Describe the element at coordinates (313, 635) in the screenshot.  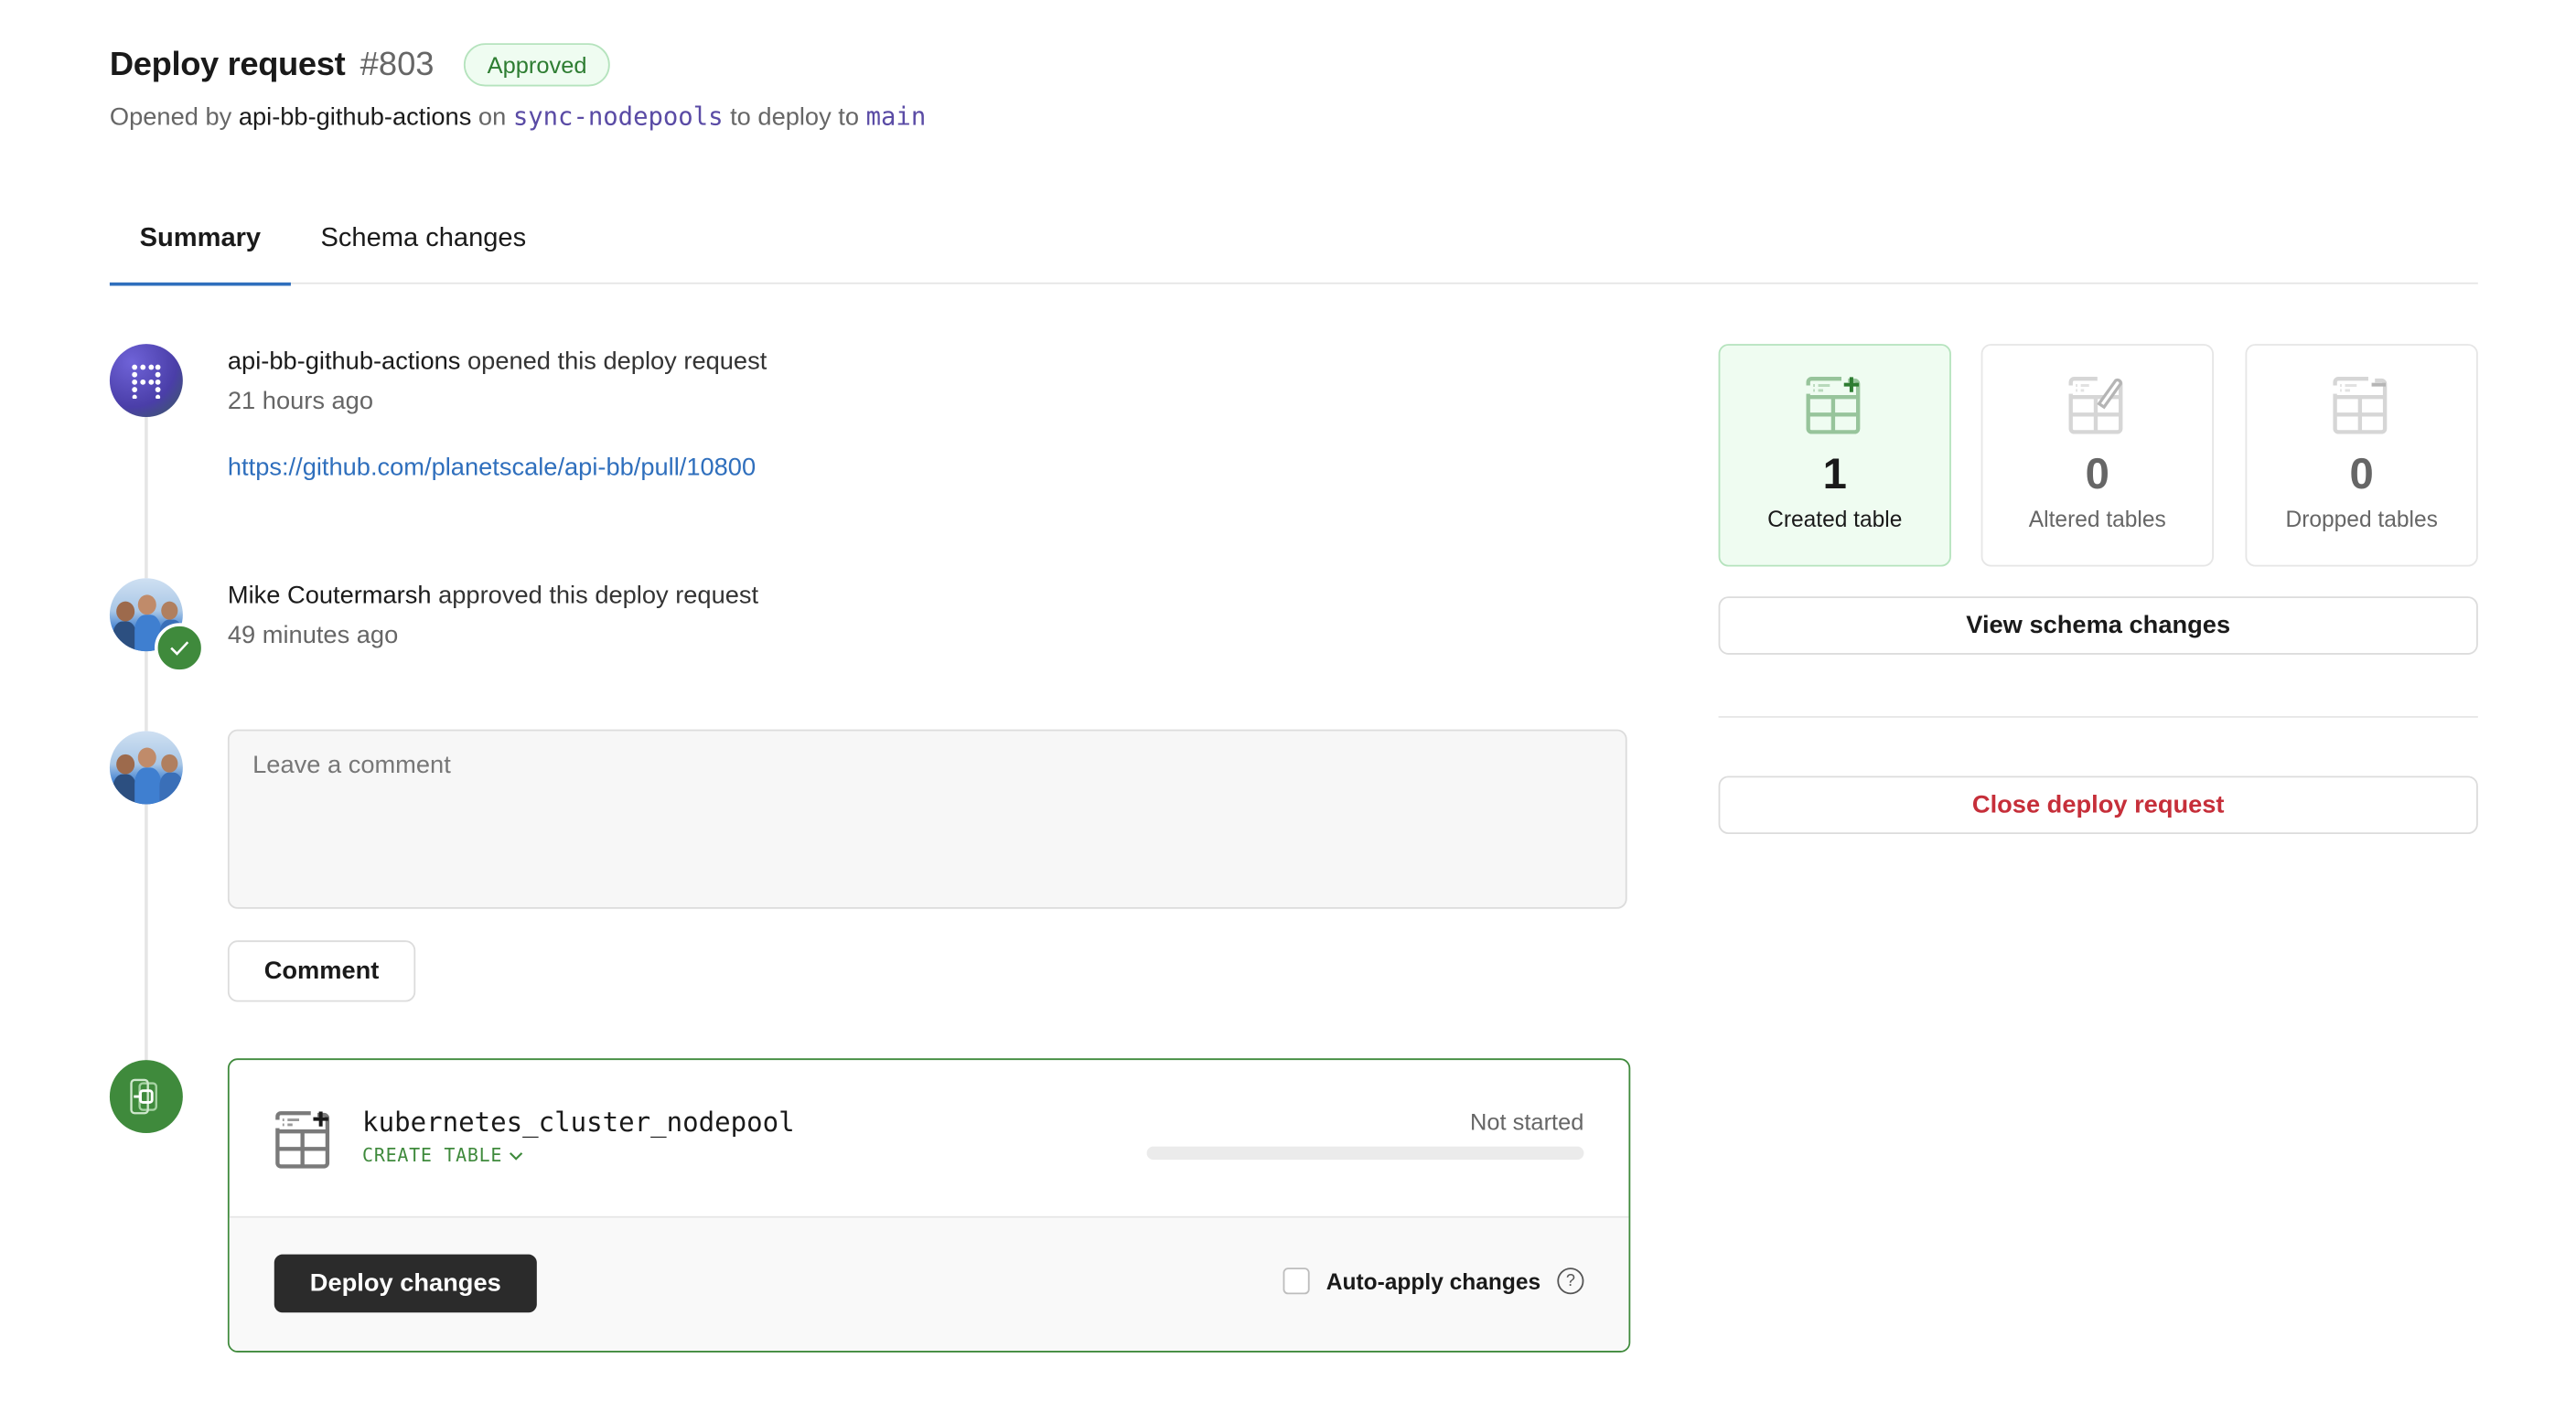
I see `event-timestamp: 49 minutes ago` at that location.